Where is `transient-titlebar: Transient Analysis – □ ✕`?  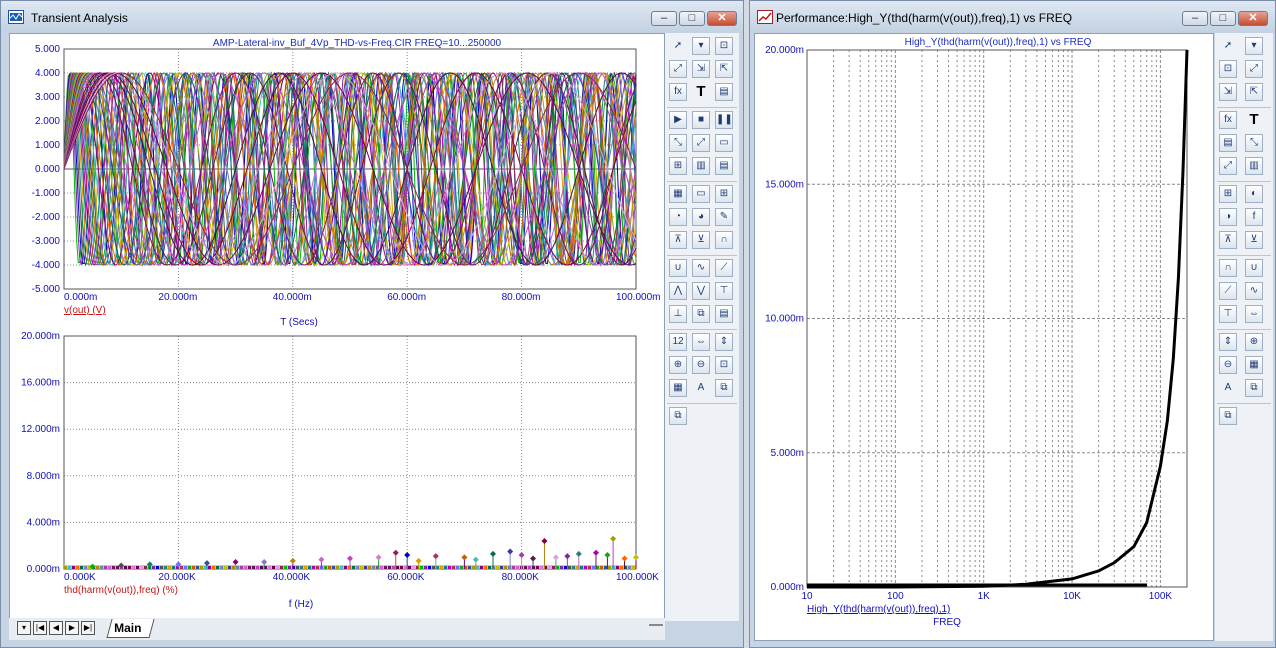 transient-titlebar: Transient Analysis – □ ✕ is located at coordinates (372, 17).